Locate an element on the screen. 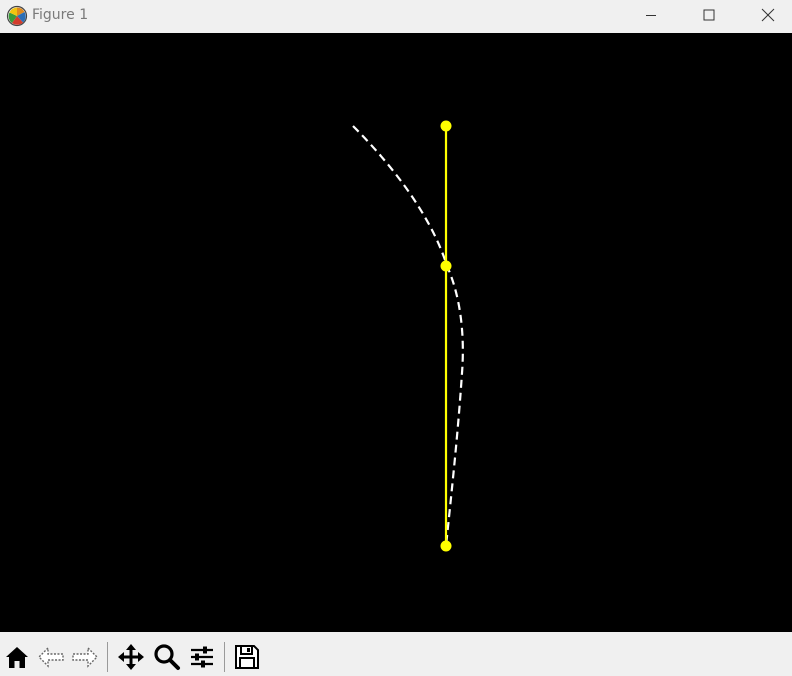 The width and height of the screenshot is (792, 676). minimize-icon is located at coordinates (651, 15).